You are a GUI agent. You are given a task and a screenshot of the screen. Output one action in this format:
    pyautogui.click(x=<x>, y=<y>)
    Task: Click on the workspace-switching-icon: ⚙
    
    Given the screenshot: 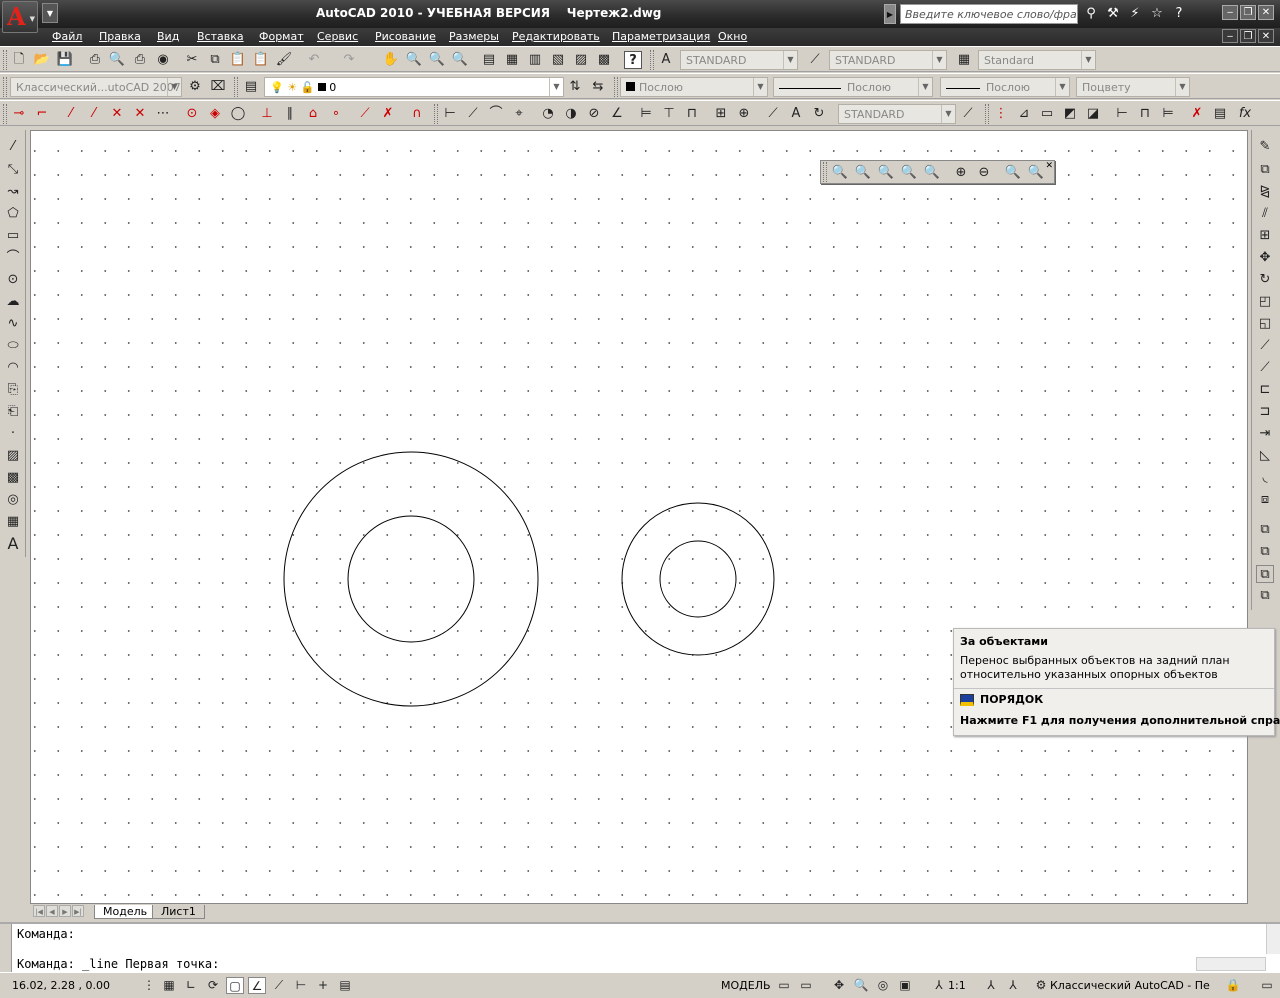 What is the action you would take?
    pyautogui.click(x=1041, y=985)
    